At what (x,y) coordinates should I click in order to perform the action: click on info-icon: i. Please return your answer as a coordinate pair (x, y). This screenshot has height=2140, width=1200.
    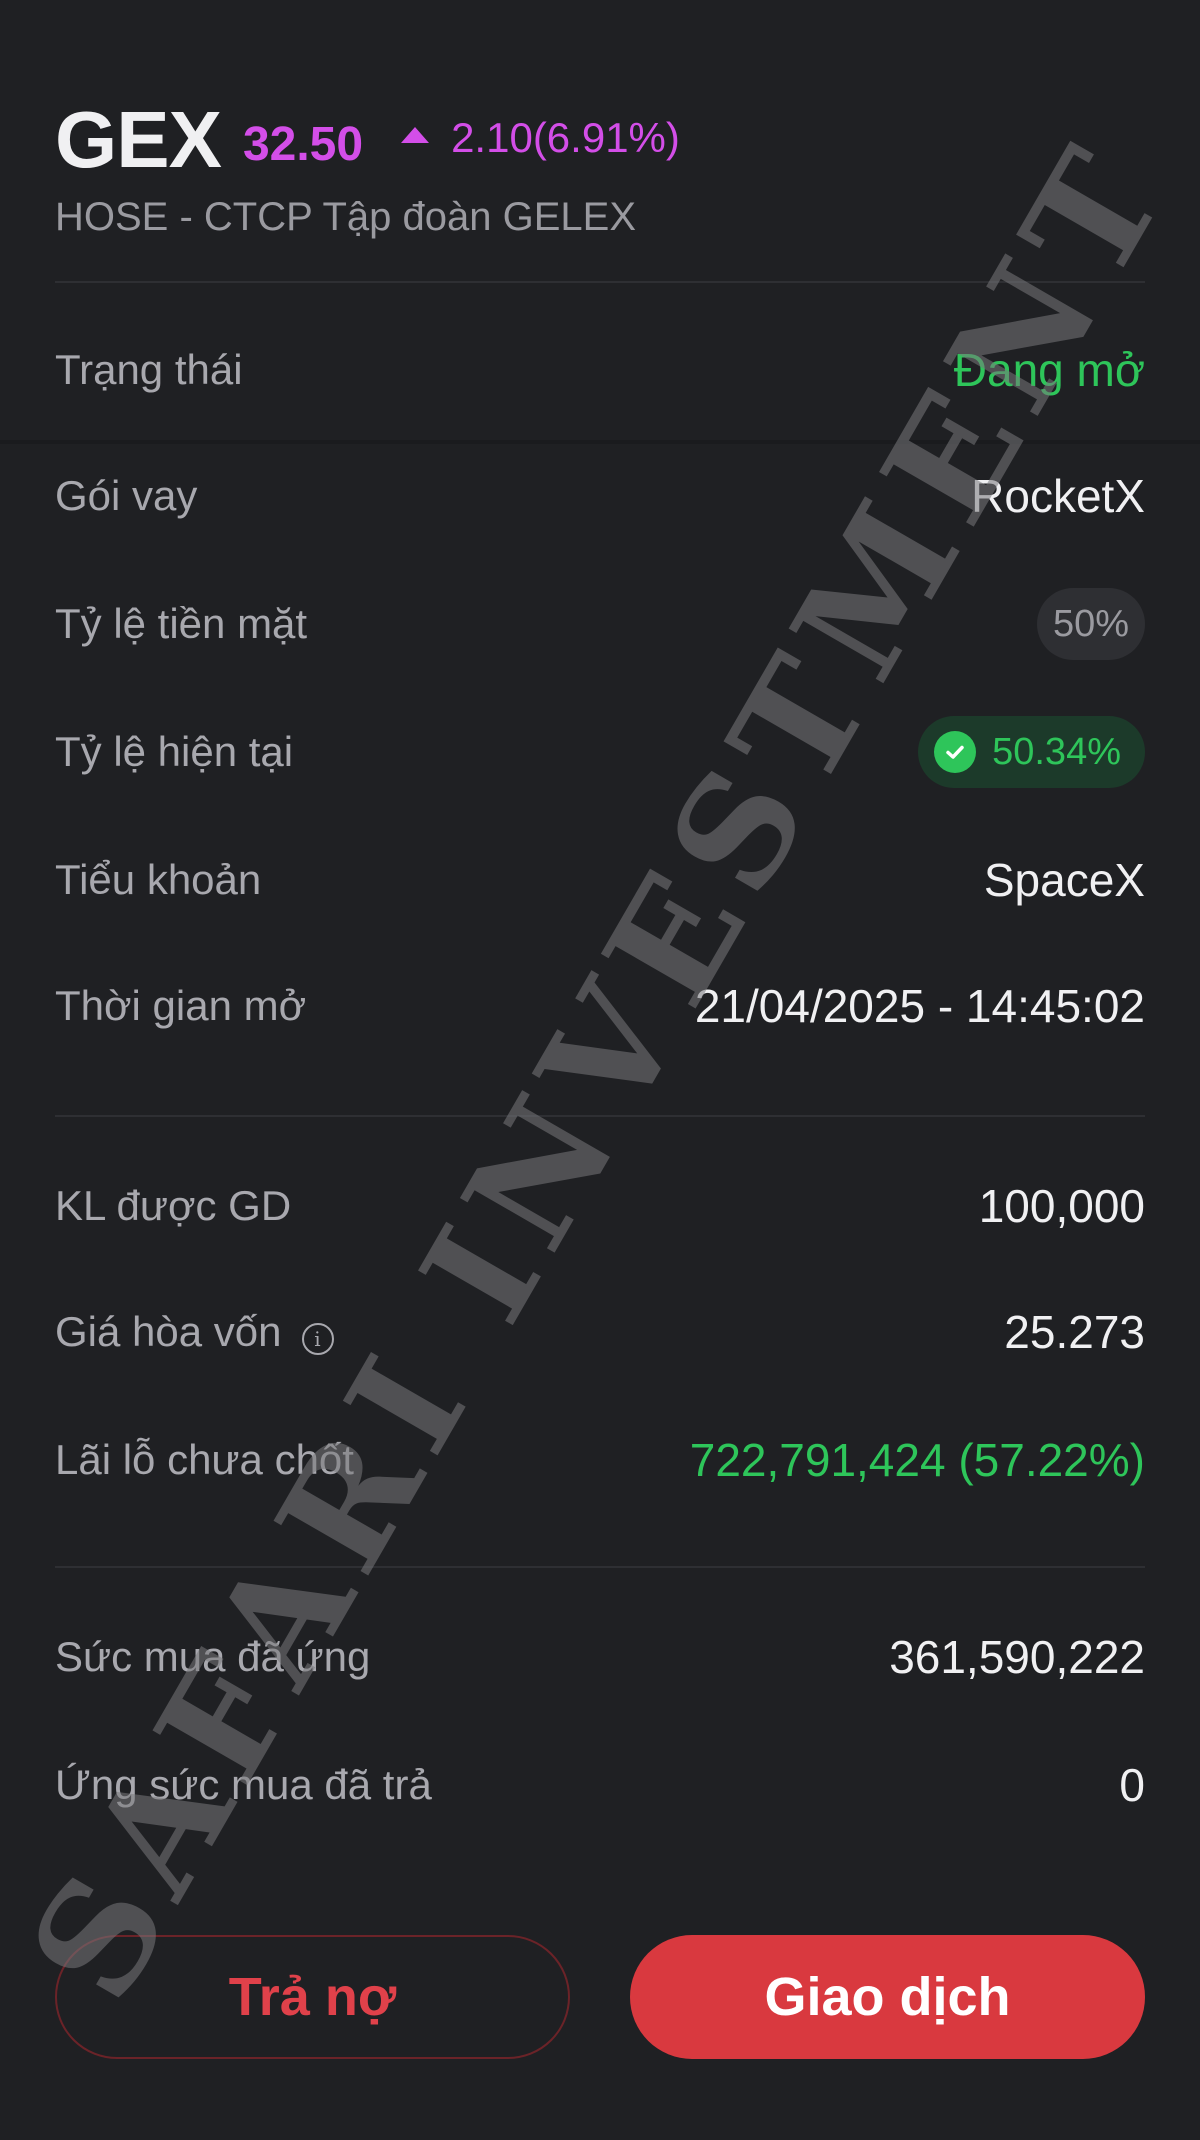
    Looking at the image, I should click on (317, 1338).